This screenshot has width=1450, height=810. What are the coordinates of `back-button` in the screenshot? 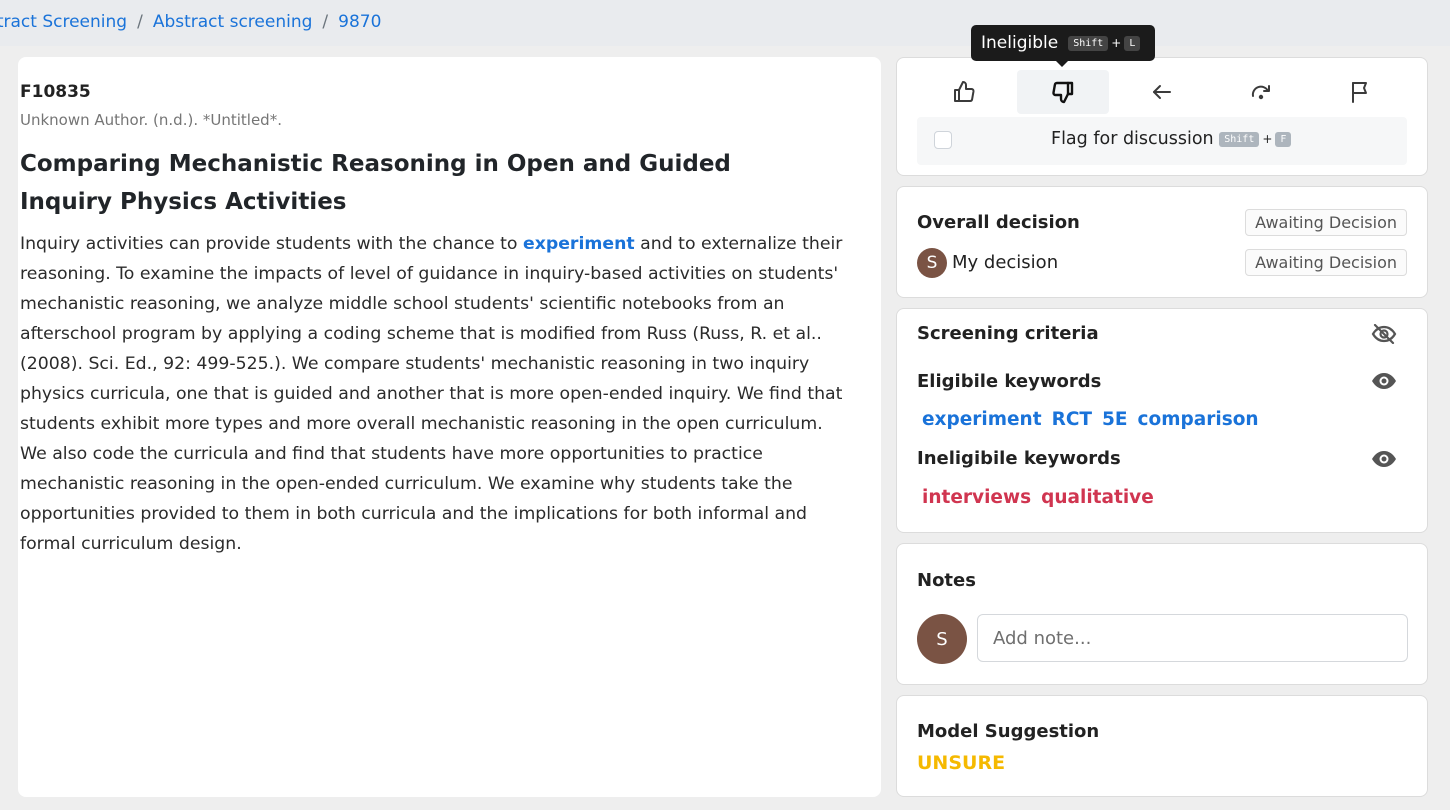 It's located at (1162, 92).